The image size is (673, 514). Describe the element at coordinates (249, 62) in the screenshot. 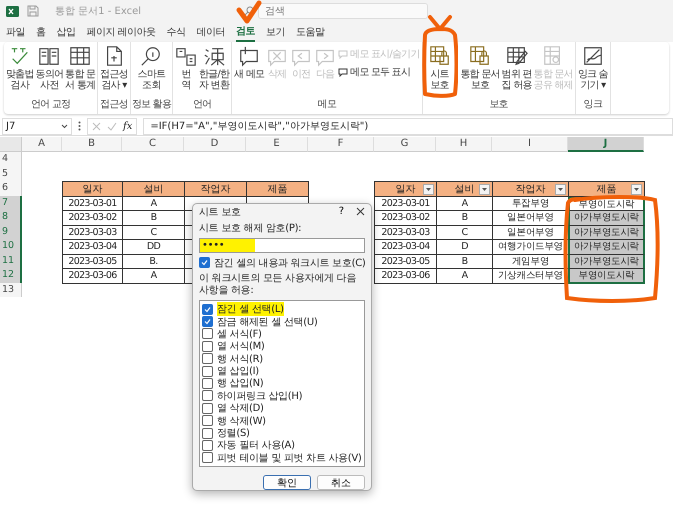

I see `ribbon-button: 새 메모` at that location.